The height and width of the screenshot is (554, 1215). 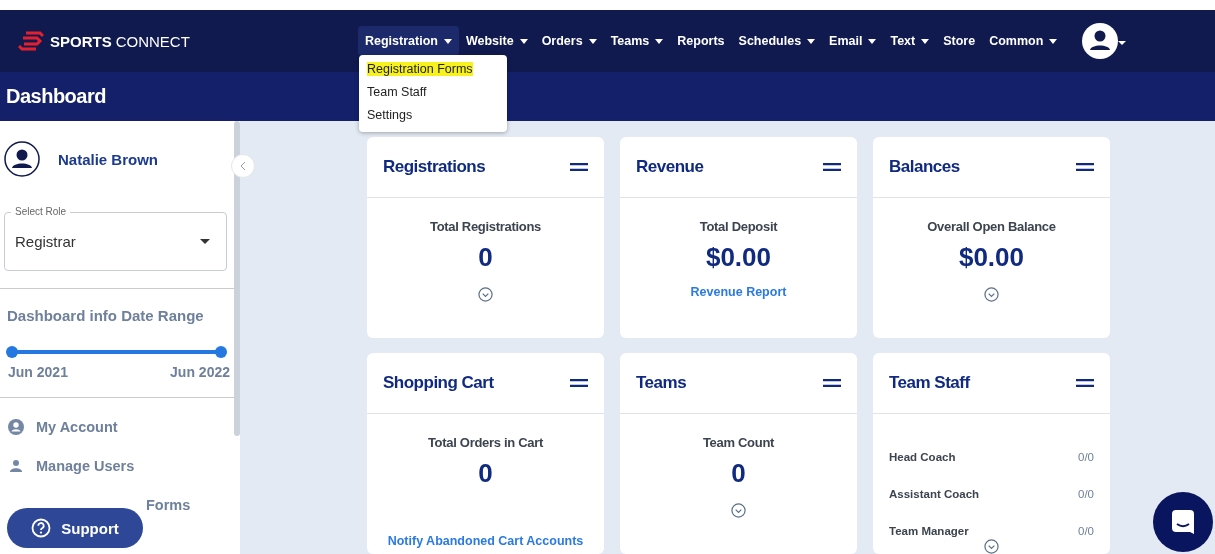 I want to click on date-range-title: Dashboard info Date Range, so click(x=105, y=315).